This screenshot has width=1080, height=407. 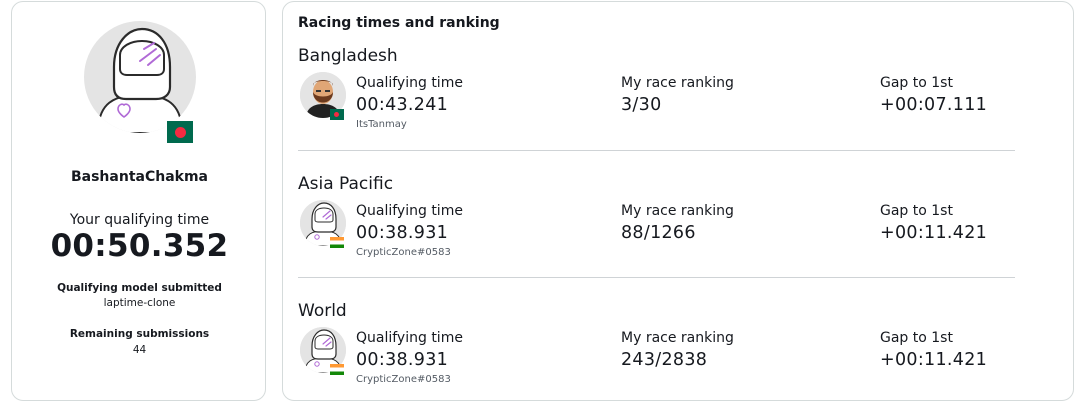 I want to click on racer-helmet-avatar, so click(x=140, y=77).